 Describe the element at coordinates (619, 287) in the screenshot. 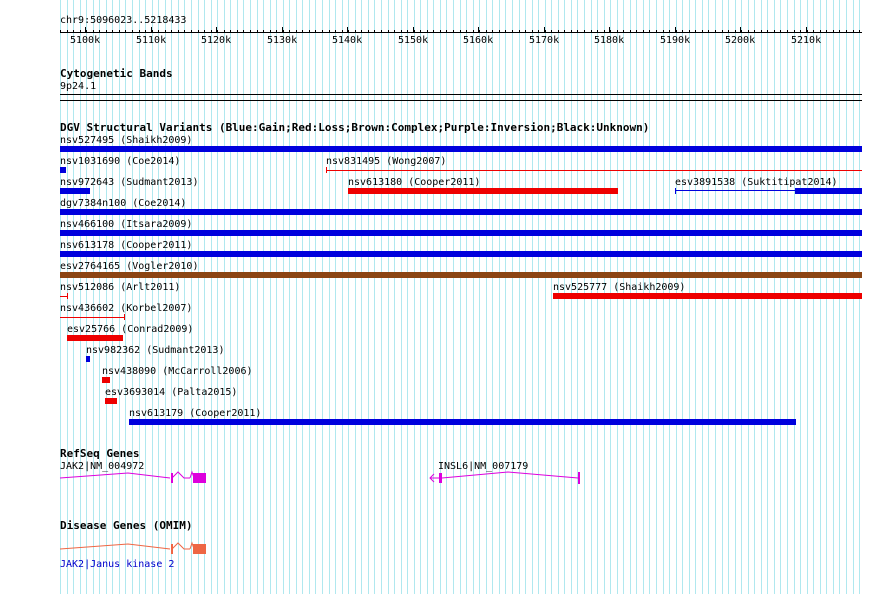

I see `variant-label: nsv525777 (Shaikh2009)` at that location.